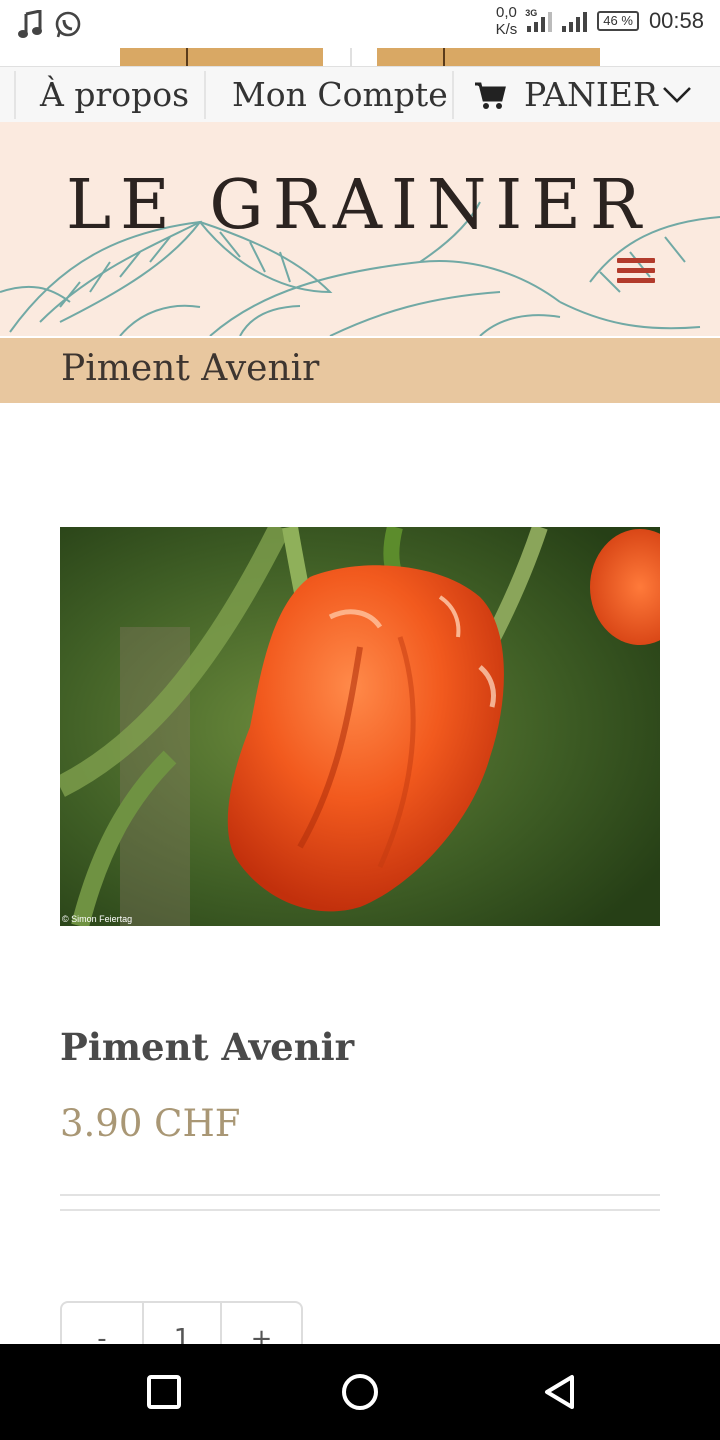  I want to click on page-title-band: Piment Avenir, so click(360, 370).